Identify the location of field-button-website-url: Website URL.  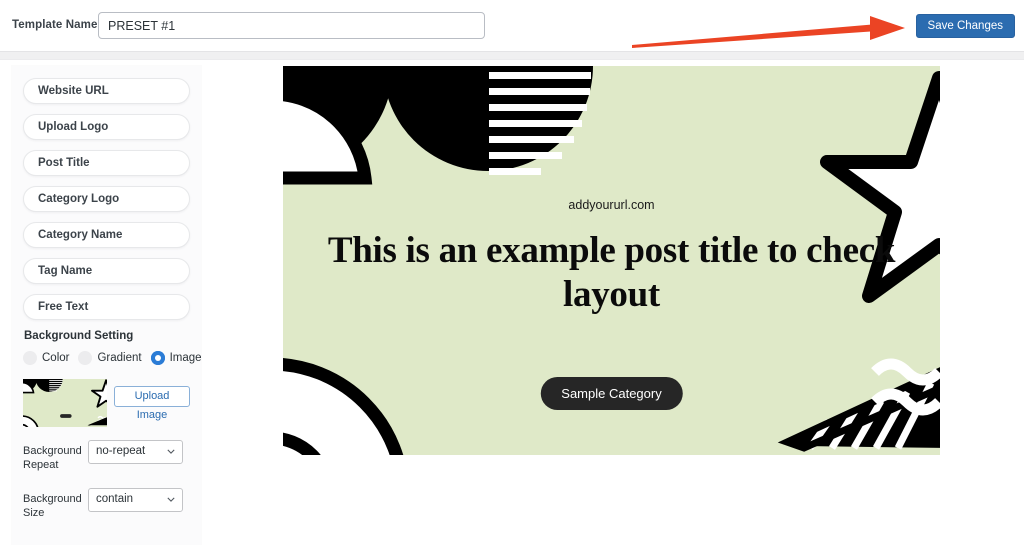
(106, 91).